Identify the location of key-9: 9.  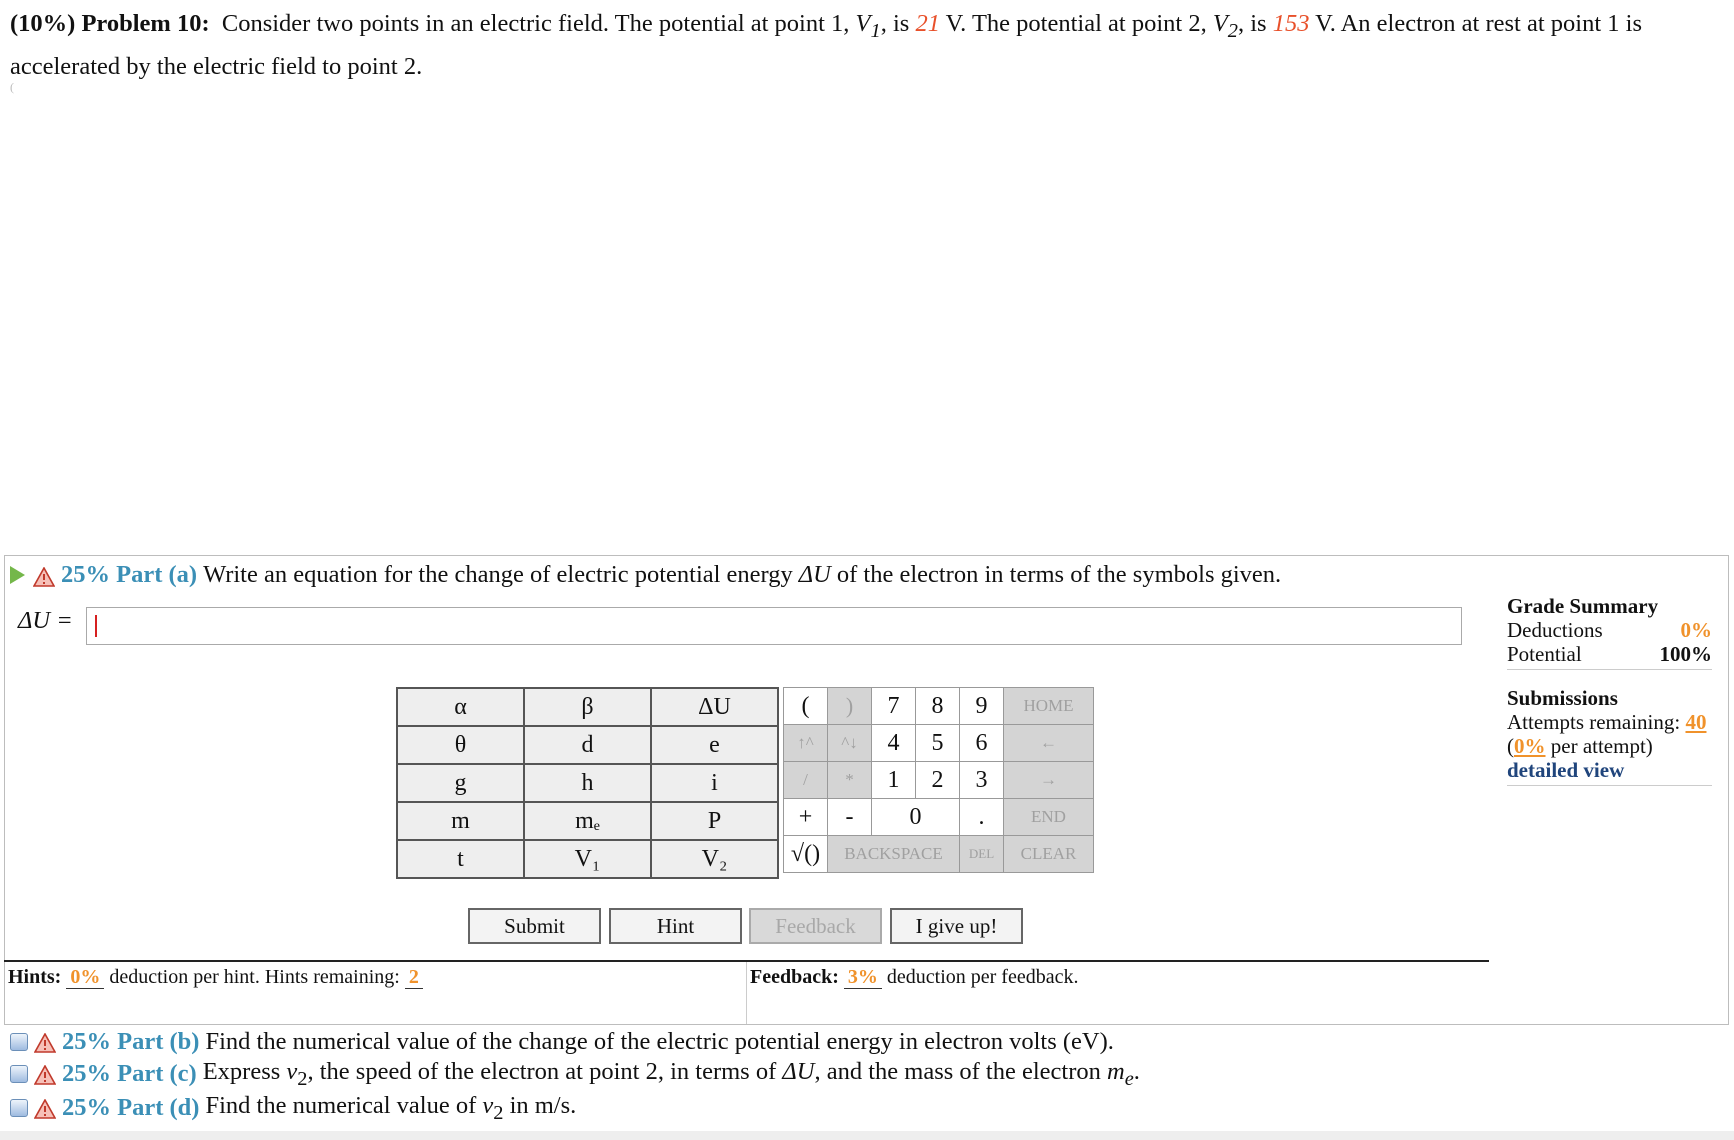
(981, 706).